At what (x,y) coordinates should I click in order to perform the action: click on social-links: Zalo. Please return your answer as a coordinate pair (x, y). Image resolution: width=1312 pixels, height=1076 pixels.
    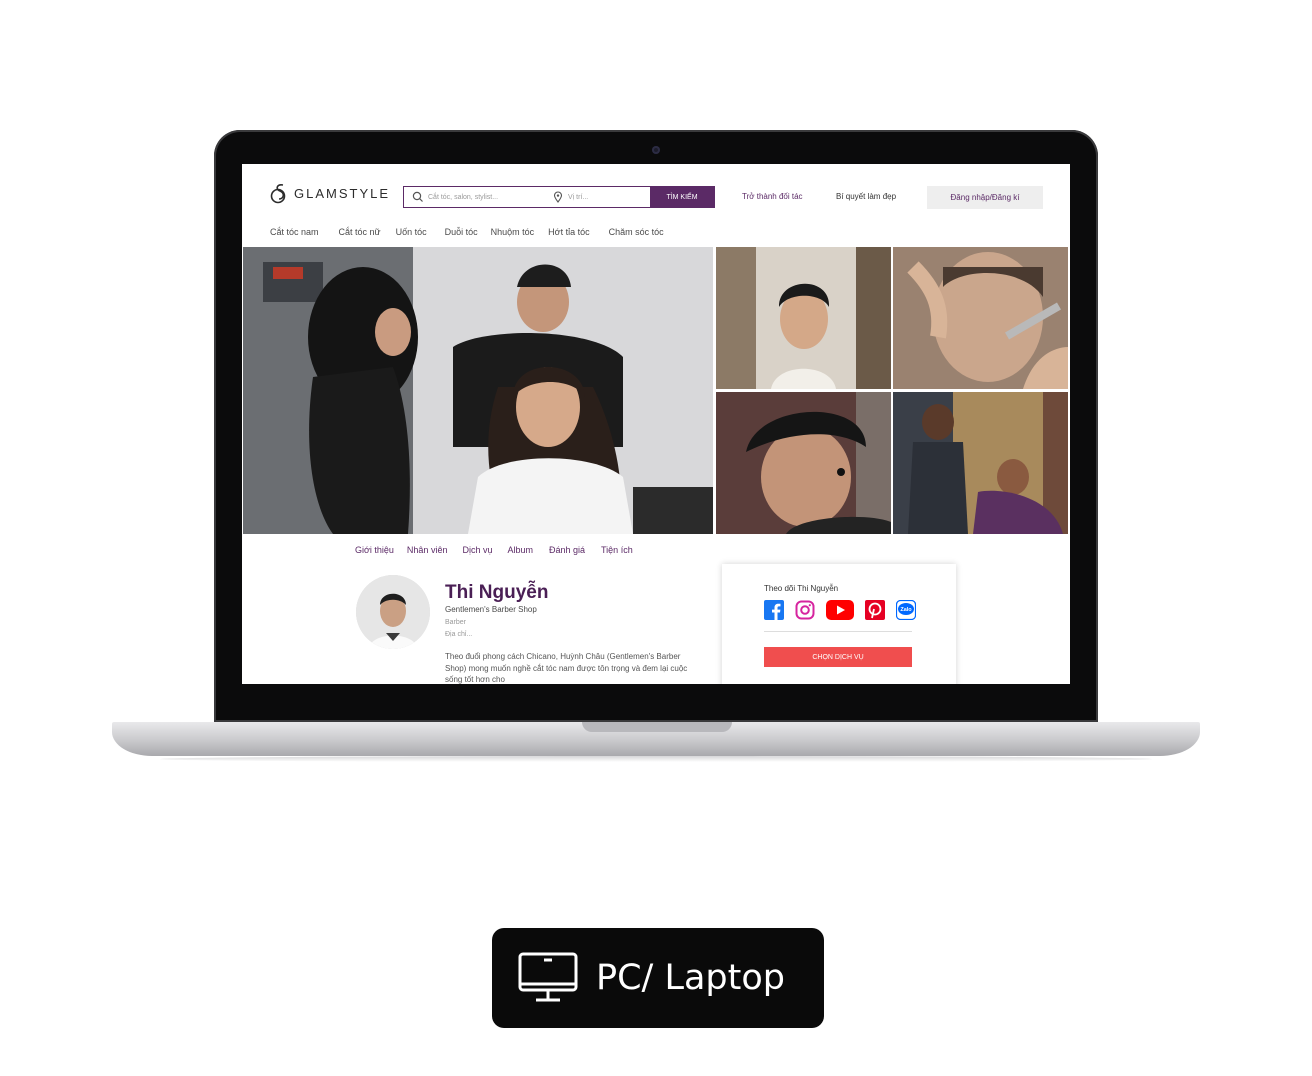
    Looking at the image, I should click on (840, 610).